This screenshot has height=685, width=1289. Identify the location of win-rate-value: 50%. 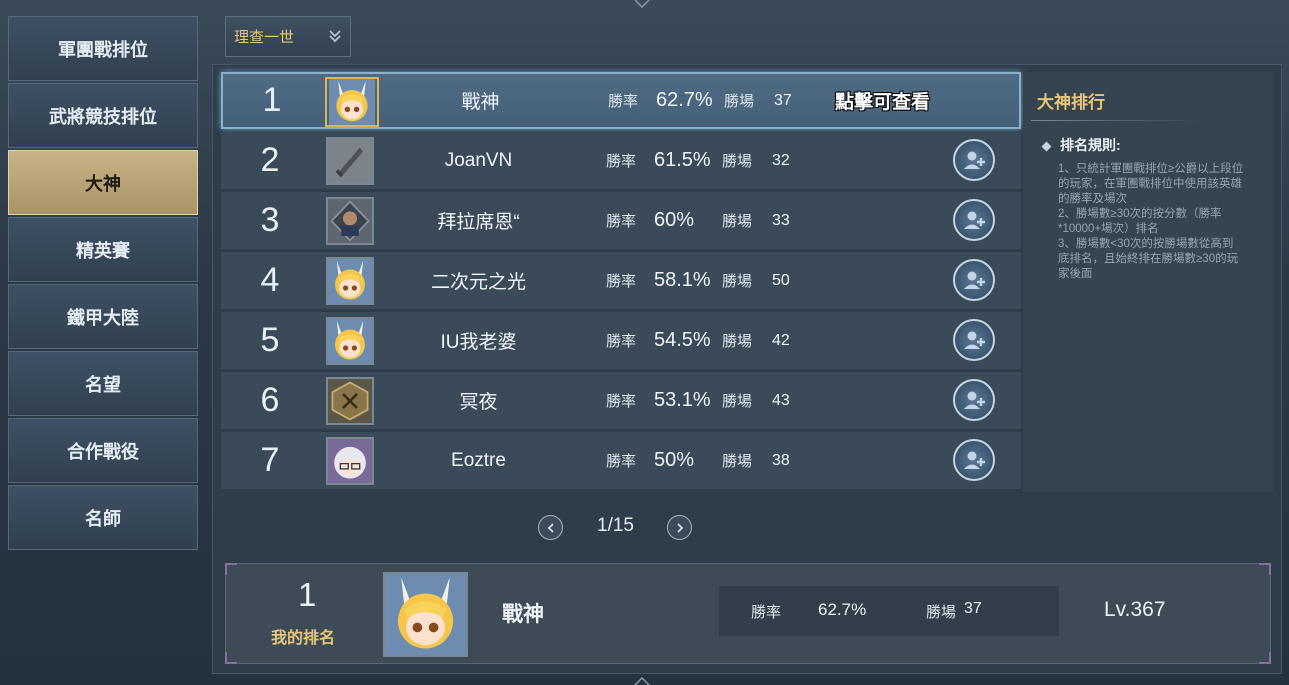
(674, 460).